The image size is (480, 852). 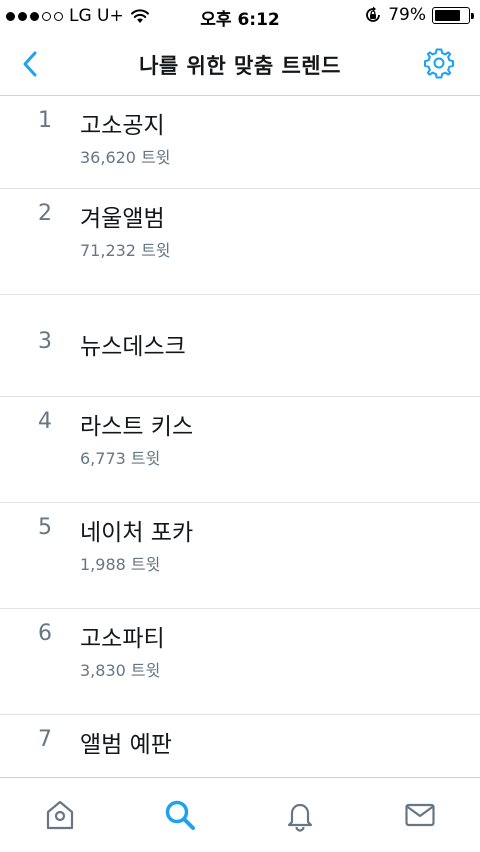 What do you see at coordinates (45, 527) in the screenshot?
I see `trend-rank: 5` at bounding box center [45, 527].